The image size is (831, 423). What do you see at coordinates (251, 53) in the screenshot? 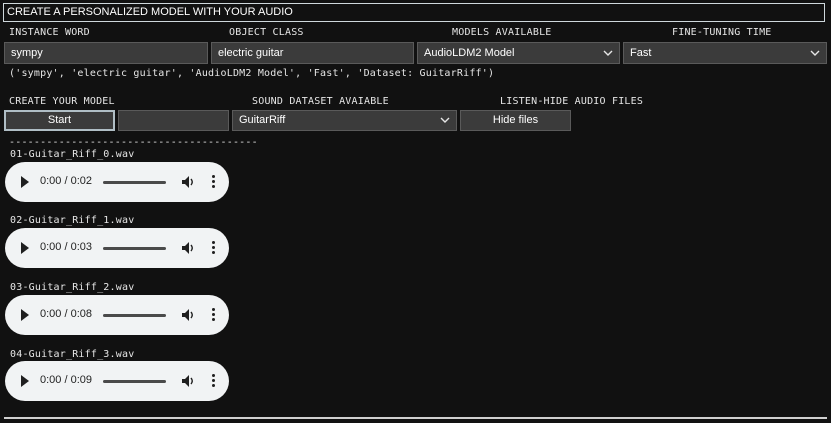
I see `object-class-value: electric guitar` at bounding box center [251, 53].